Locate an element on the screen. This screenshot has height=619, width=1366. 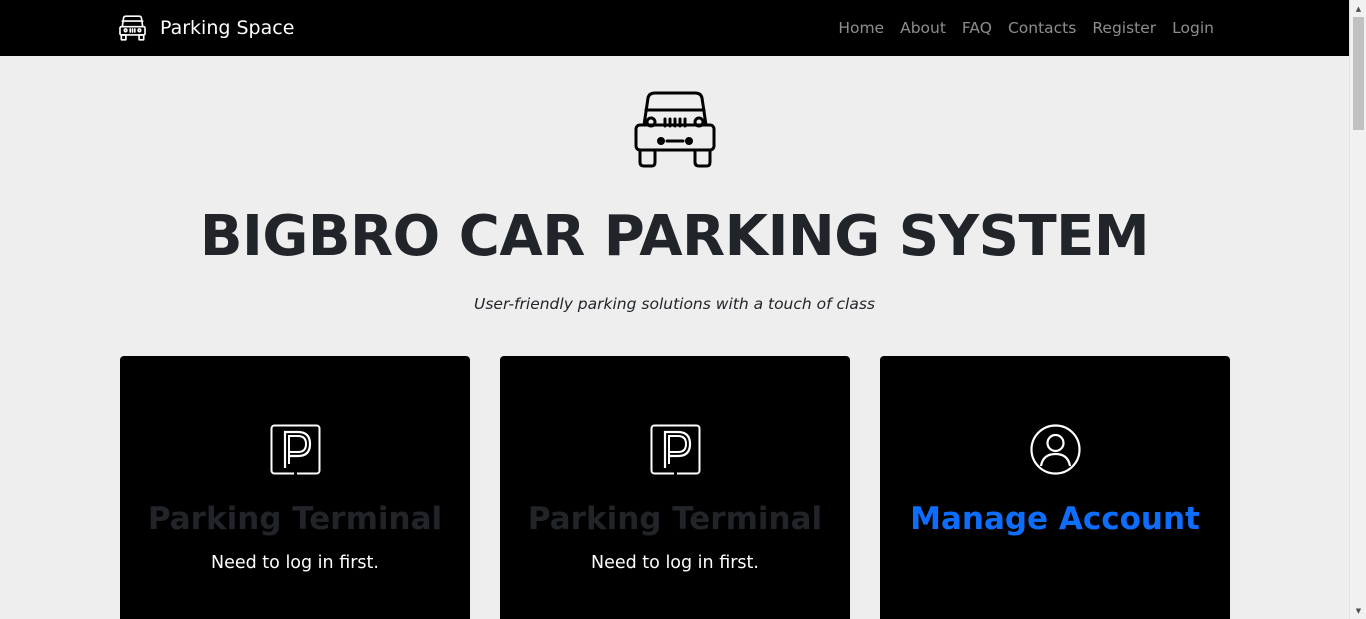
brand-link: Parking Space is located at coordinates (206, 28).